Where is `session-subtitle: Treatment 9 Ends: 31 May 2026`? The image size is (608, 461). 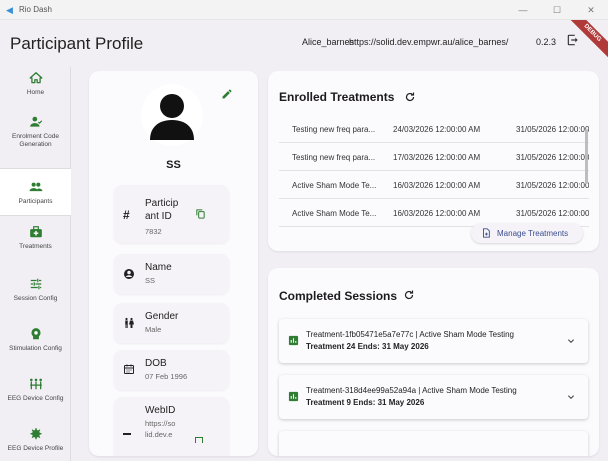
session-subtitle: Treatment 9 Ends: 31 May 2026 is located at coordinates (365, 402).